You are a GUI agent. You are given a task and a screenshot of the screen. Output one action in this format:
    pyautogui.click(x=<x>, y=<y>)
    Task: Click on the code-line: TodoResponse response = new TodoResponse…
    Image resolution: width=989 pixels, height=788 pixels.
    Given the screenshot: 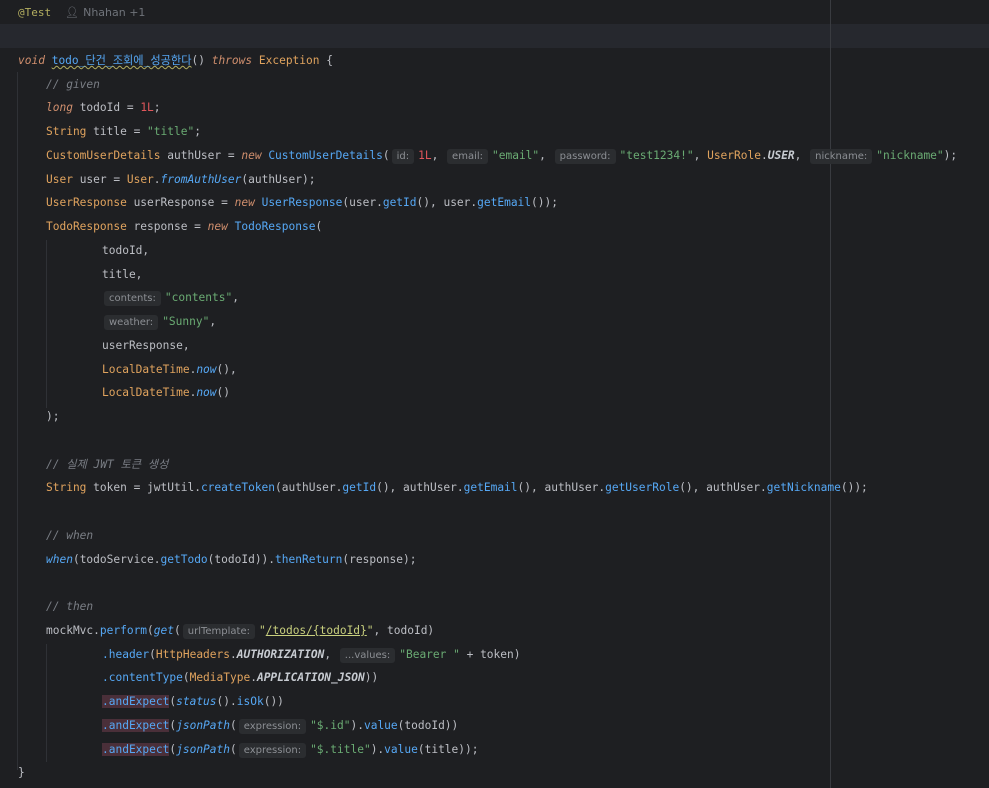 What is the action you would take?
    pyautogui.click(x=184, y=227)
    